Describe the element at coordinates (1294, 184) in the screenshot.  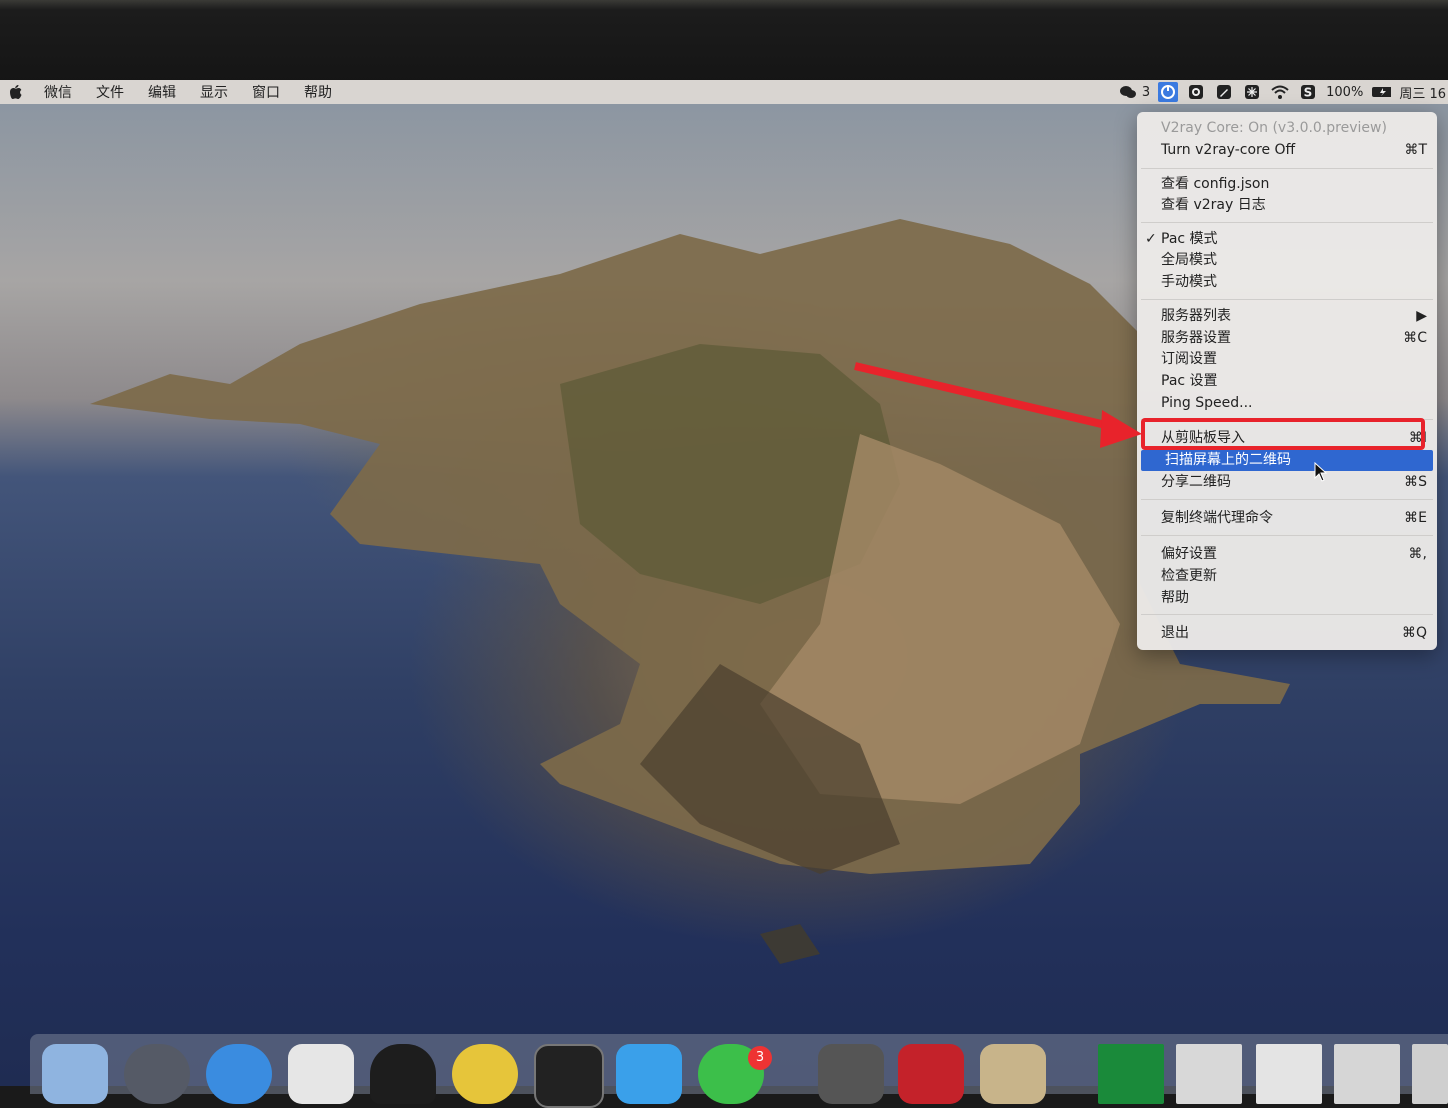
I see `view-config-item: 查看 config.json` at that location.